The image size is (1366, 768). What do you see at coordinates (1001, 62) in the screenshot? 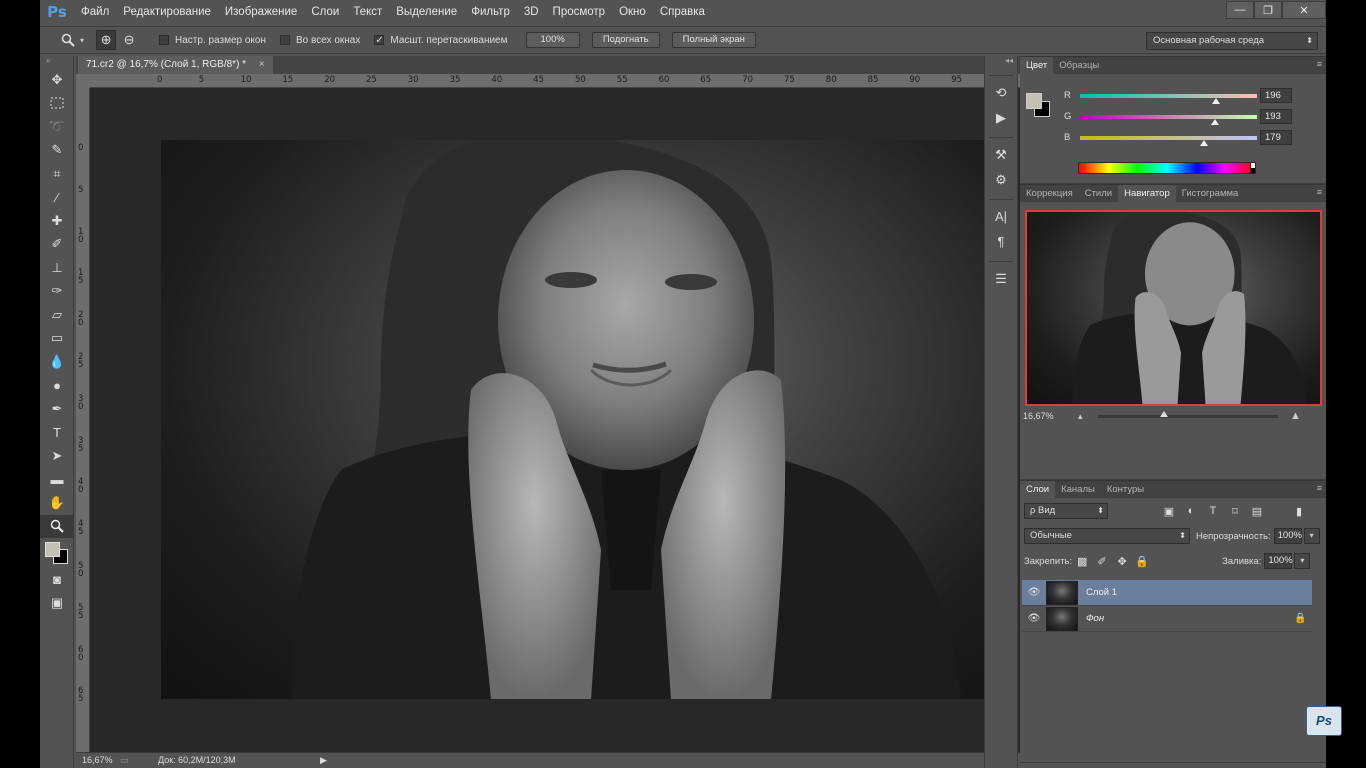
I see `collapse-strip-icon: ◂◂` at bounding box center [1001, 62].